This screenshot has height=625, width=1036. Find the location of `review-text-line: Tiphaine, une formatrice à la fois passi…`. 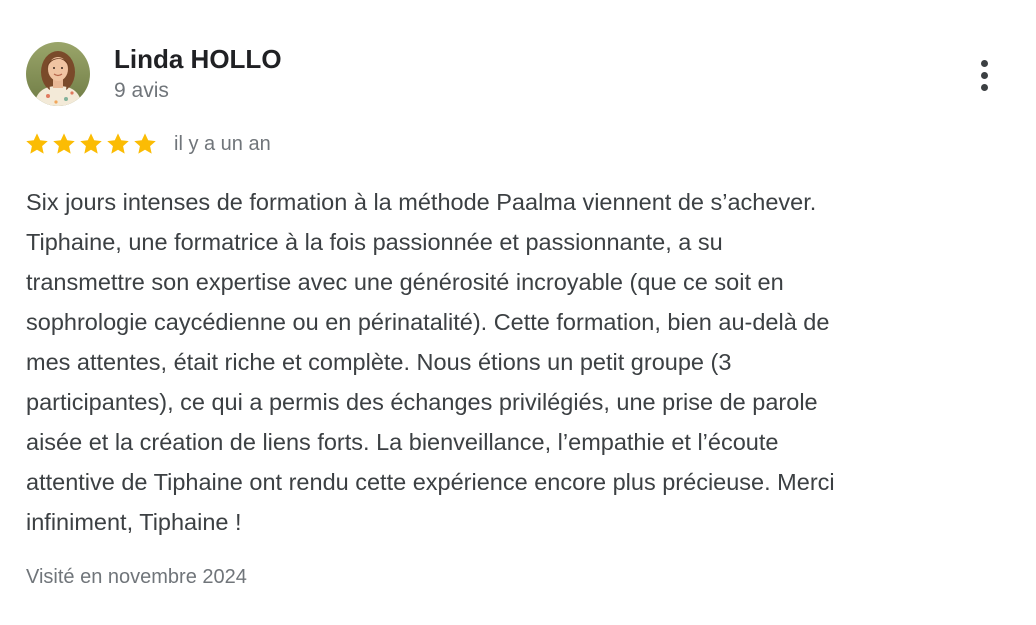

review-text-line: Tiphaine, une formatrice à la fois passi… is located at coordinates (374, 242).